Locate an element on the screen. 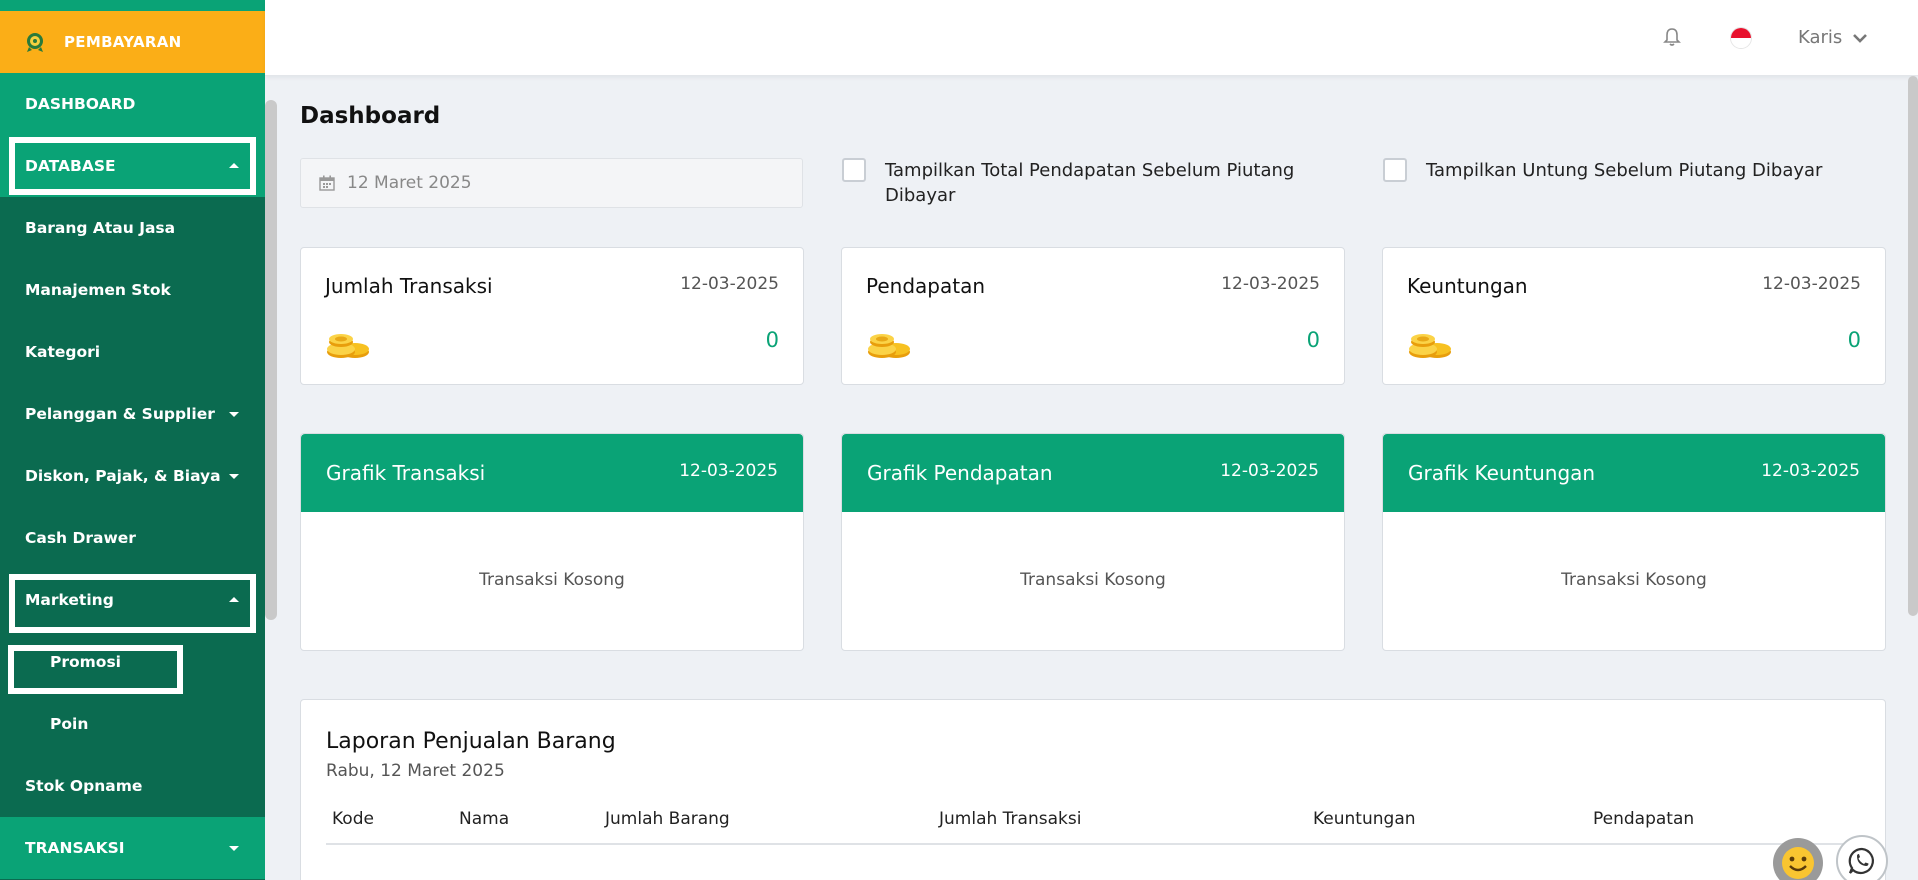 The image size is (1918, 880). column-header-keuntungan: Keuntungan is located at coordinates (1364, 819).